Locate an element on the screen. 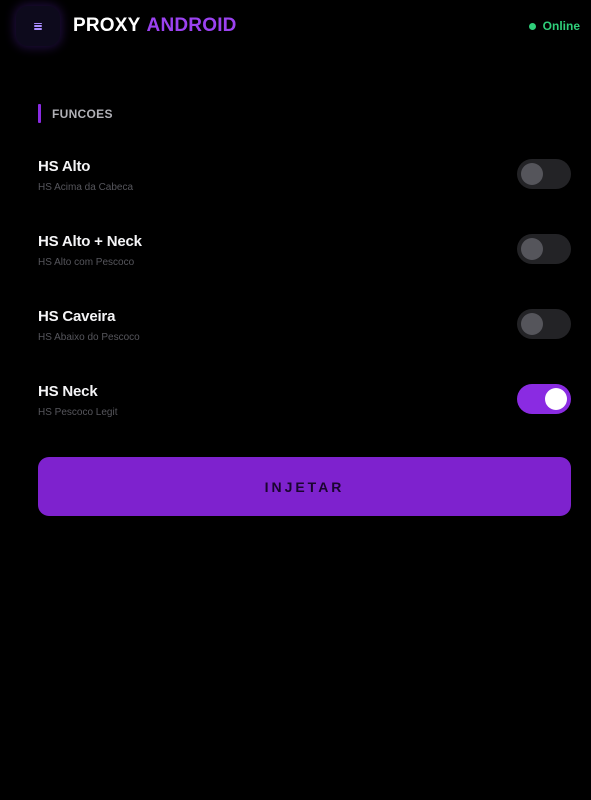 This screenshot has height=800, width=591. toggle-subtitle: HS Acima da Cabeca is located at coordinates (86, 187).